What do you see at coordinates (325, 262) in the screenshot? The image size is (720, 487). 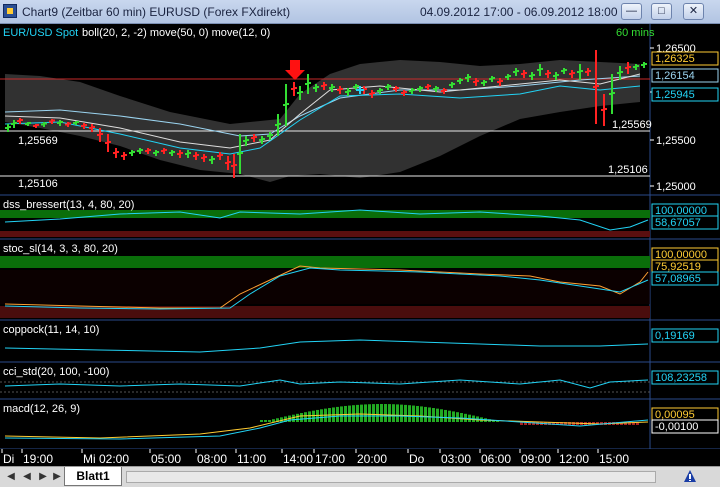 I see `overbought-zone` at bounding box center [325, 262].